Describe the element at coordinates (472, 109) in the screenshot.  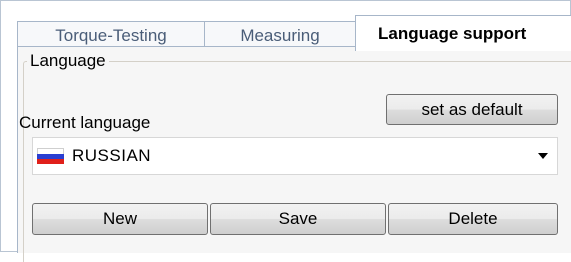
I see `set-as-default-button: set as default` at that location.